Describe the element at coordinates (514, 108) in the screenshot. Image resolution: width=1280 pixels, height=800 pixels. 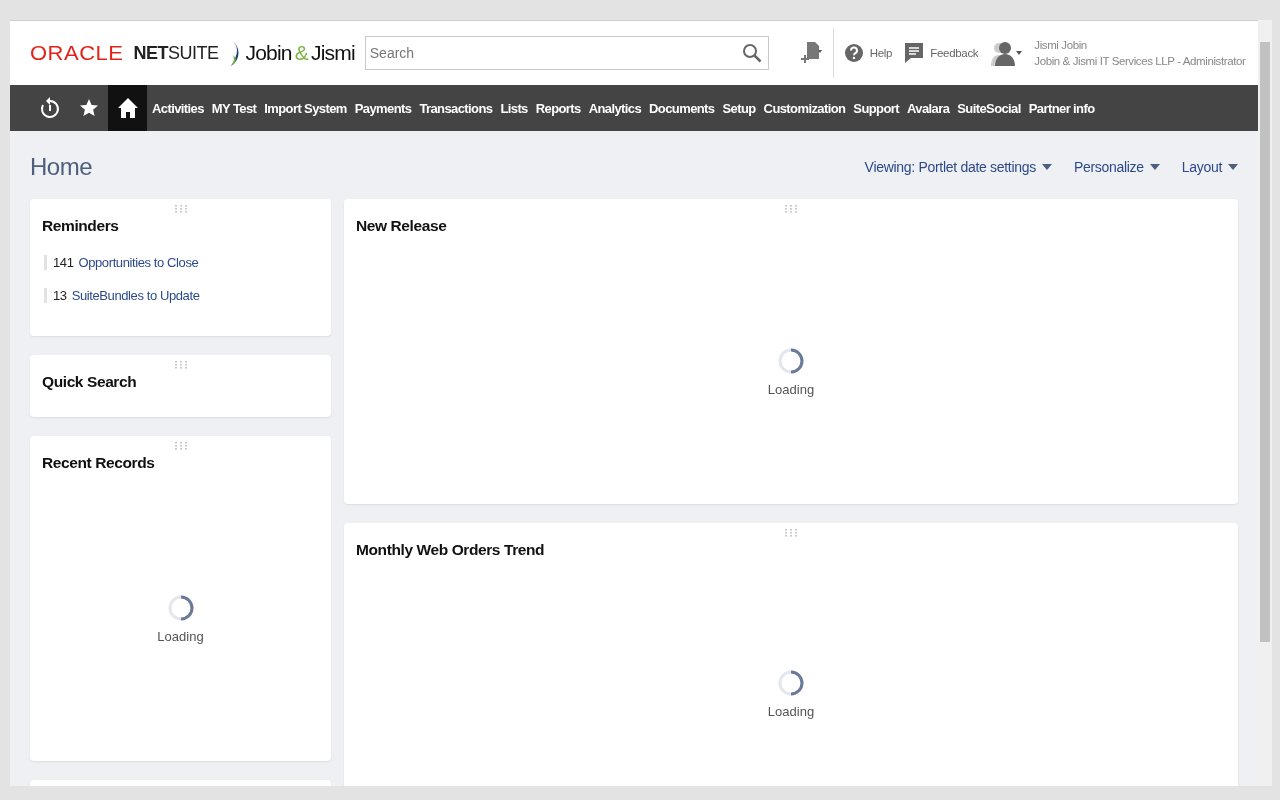
I see `nav-menu-item: Lists` at that location.